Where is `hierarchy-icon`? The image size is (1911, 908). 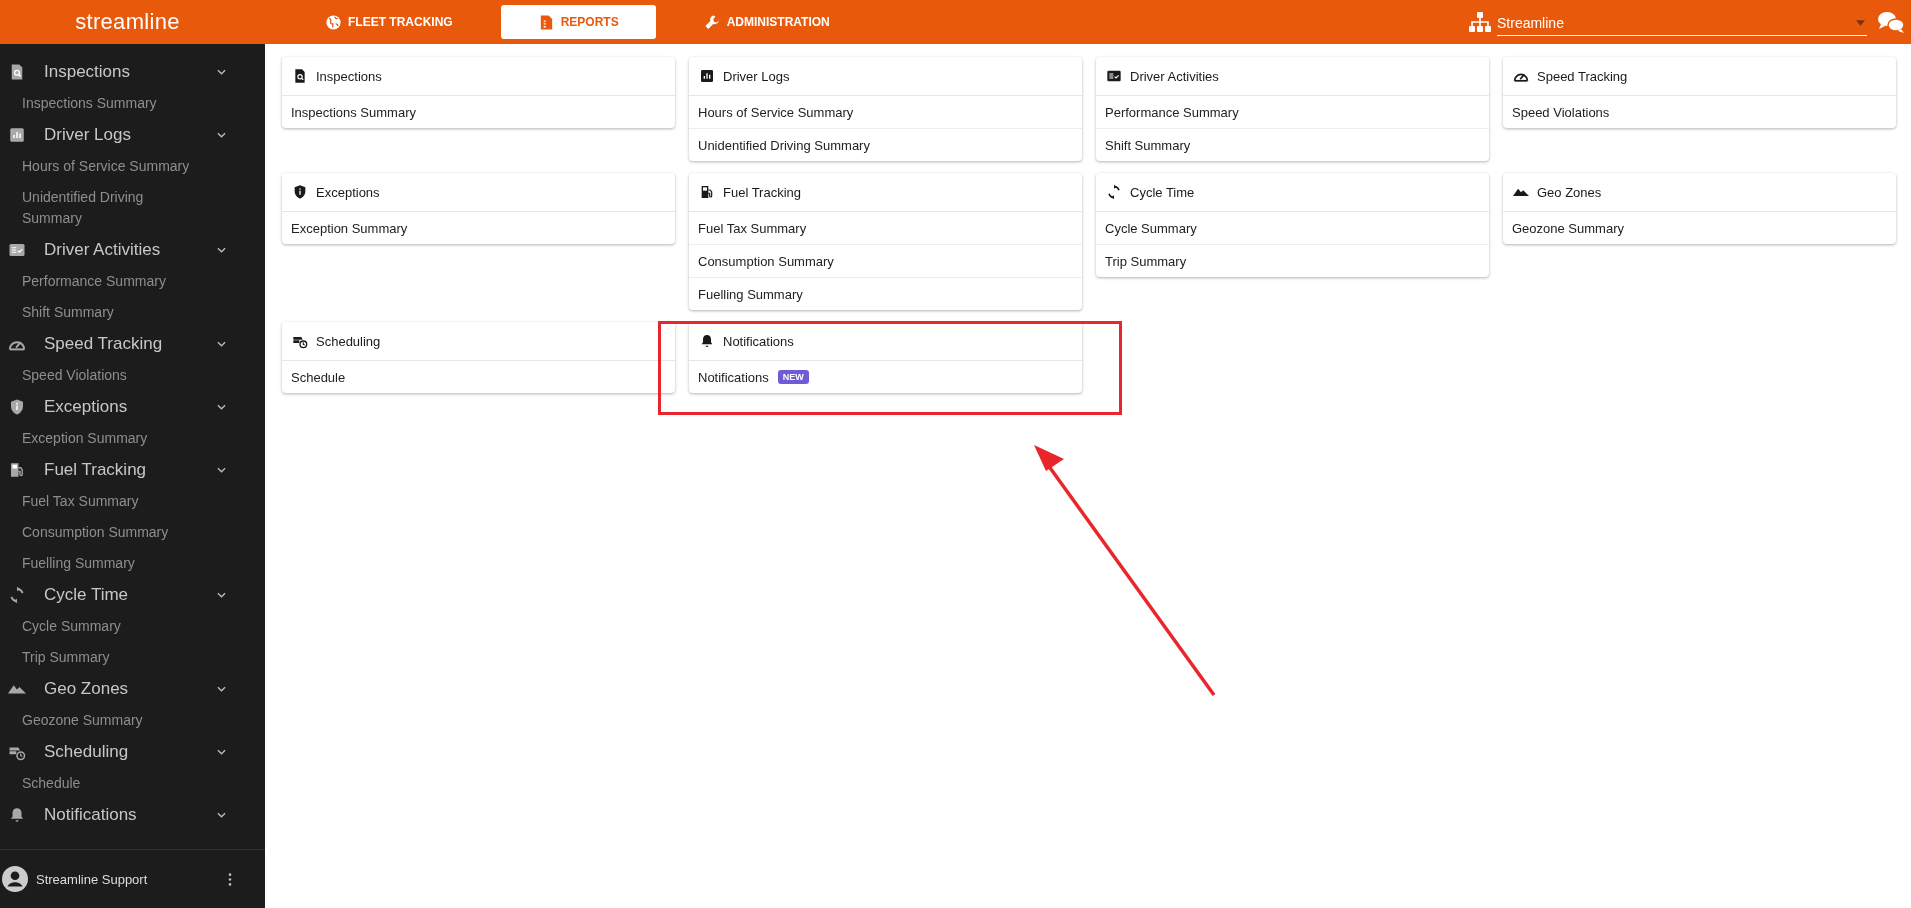 hierarchy-icon is located at coordinates (1480, 22).